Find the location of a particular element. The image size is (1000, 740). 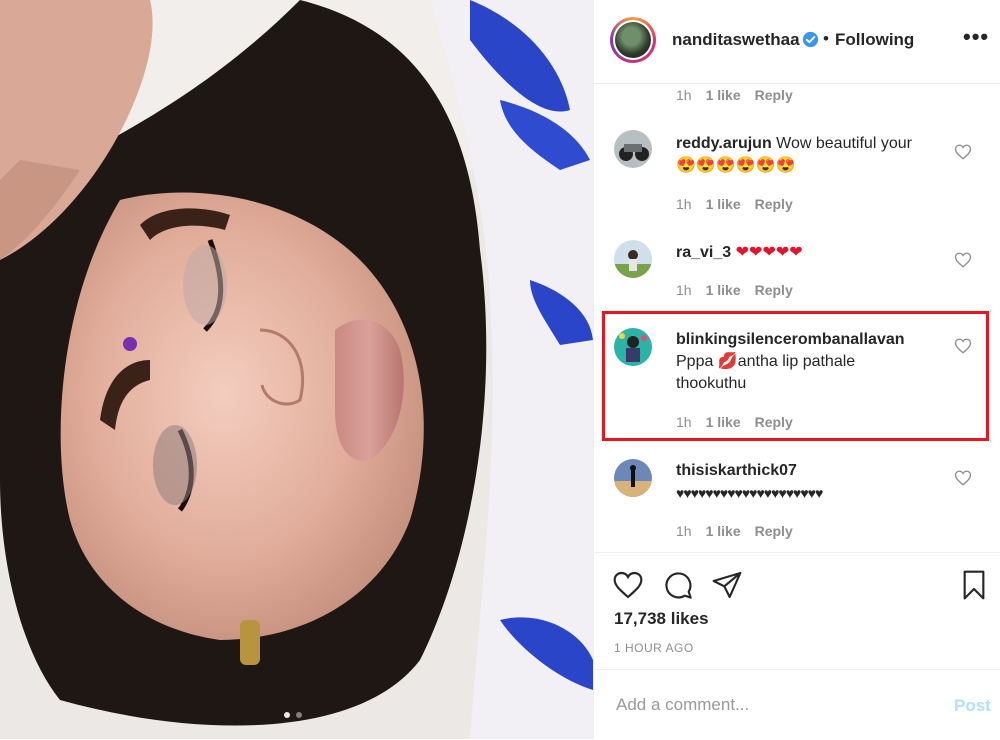

paper-plane-icon is located at coordinates (727, 585).